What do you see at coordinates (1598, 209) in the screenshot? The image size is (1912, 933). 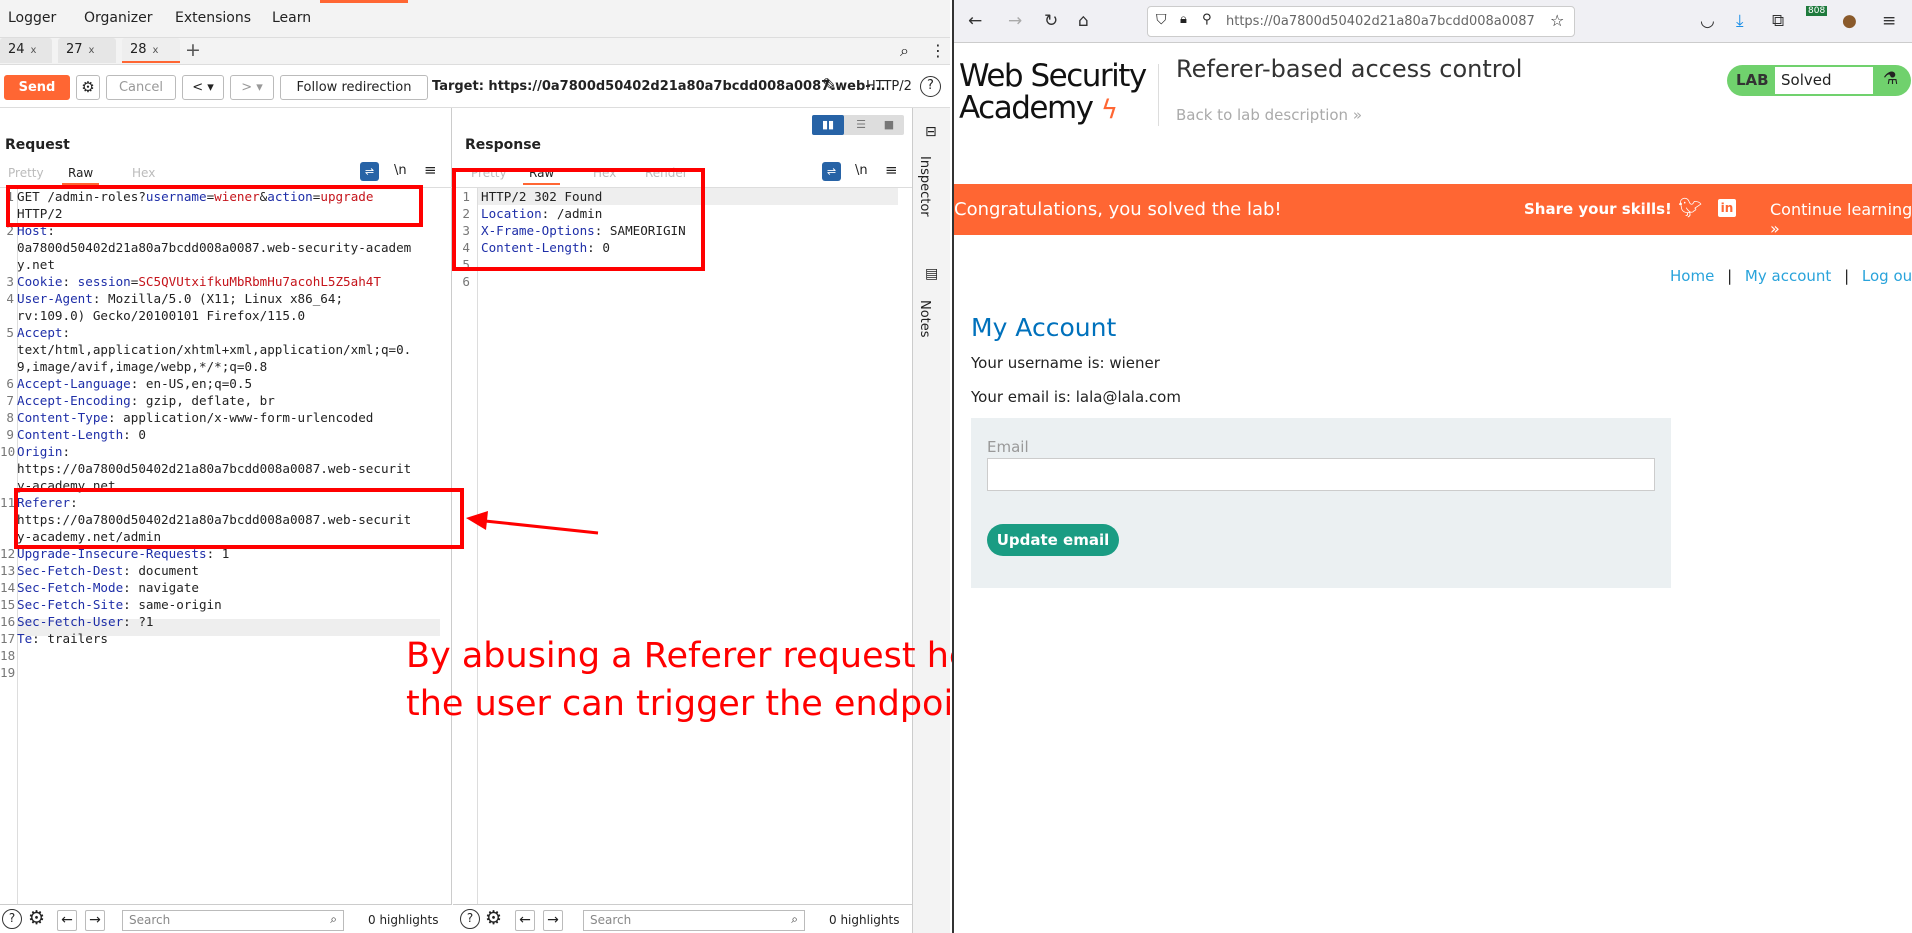 I see `share-label: Share your skills!` at bounding box center [1598, 209].